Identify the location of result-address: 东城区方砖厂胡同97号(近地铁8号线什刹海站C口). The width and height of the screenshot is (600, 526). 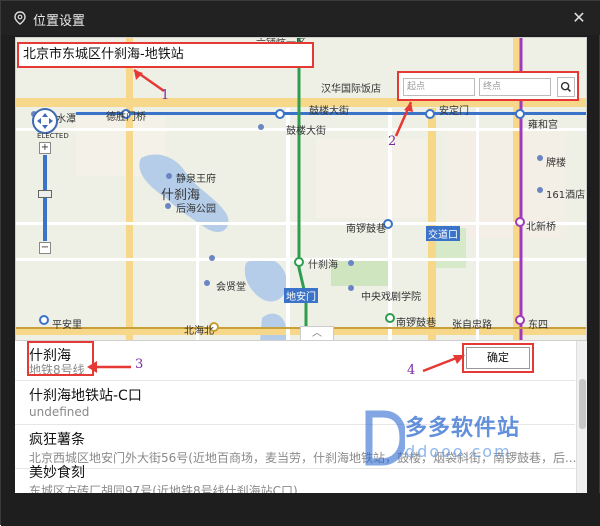
(163, 488).